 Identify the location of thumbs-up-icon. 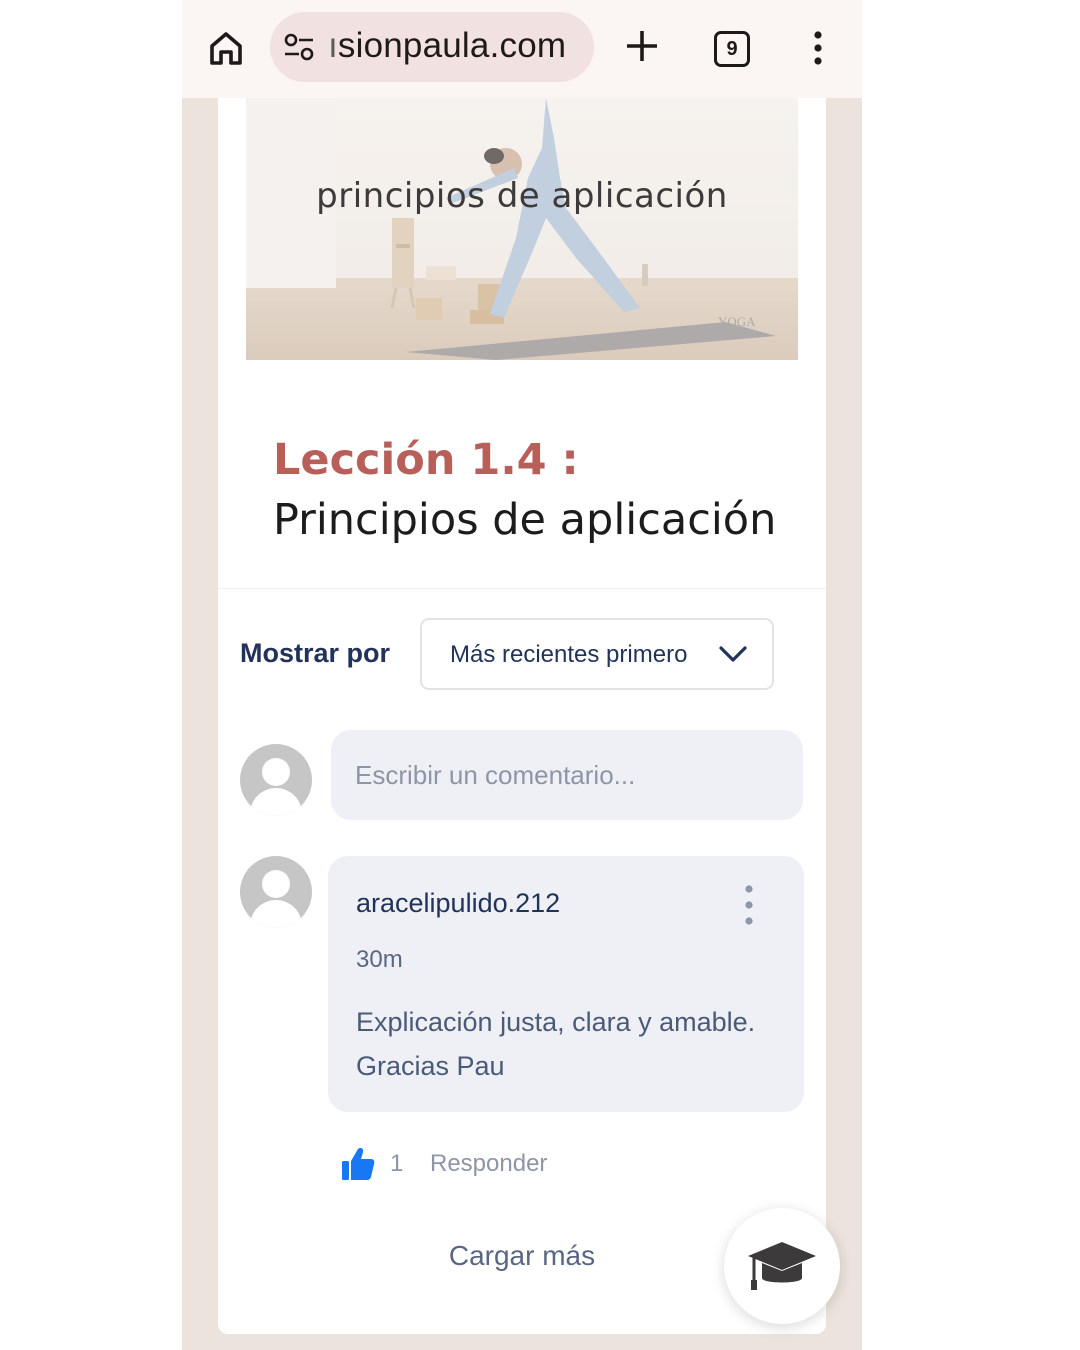
(358, 1164).